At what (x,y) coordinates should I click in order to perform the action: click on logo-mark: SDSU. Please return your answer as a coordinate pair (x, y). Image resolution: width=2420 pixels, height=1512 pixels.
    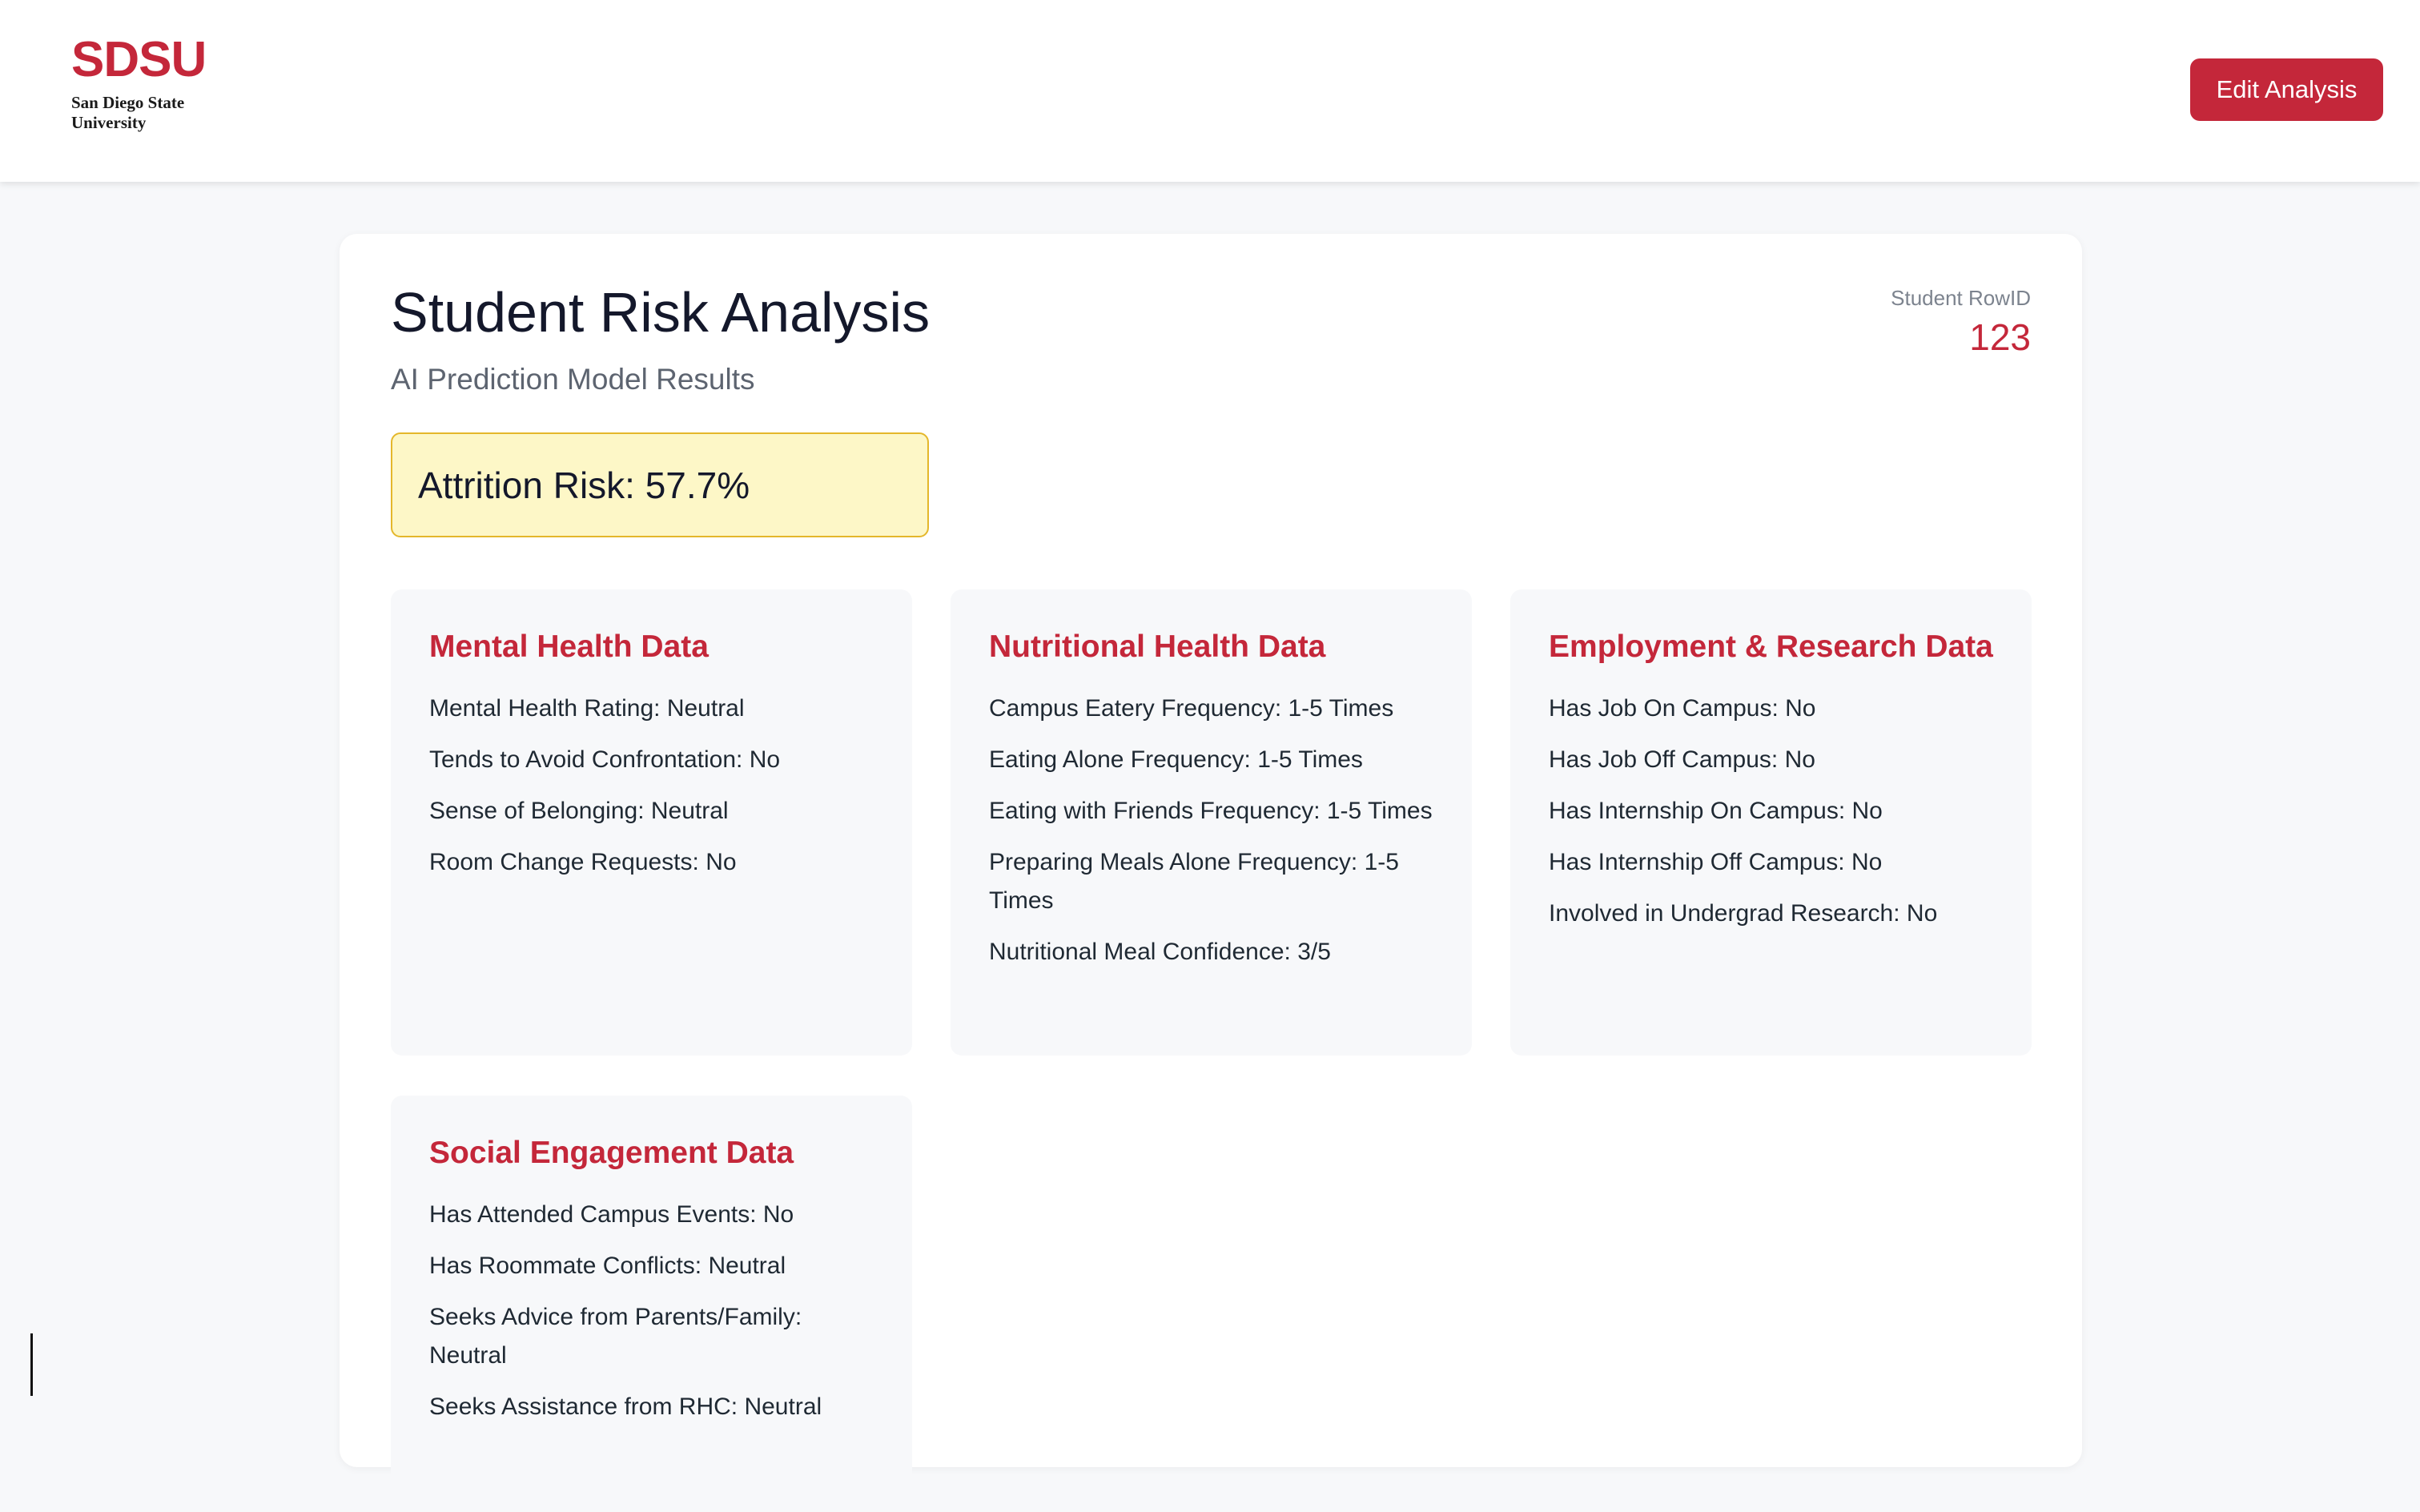
    Looking at the image, I should click on (139, 59).